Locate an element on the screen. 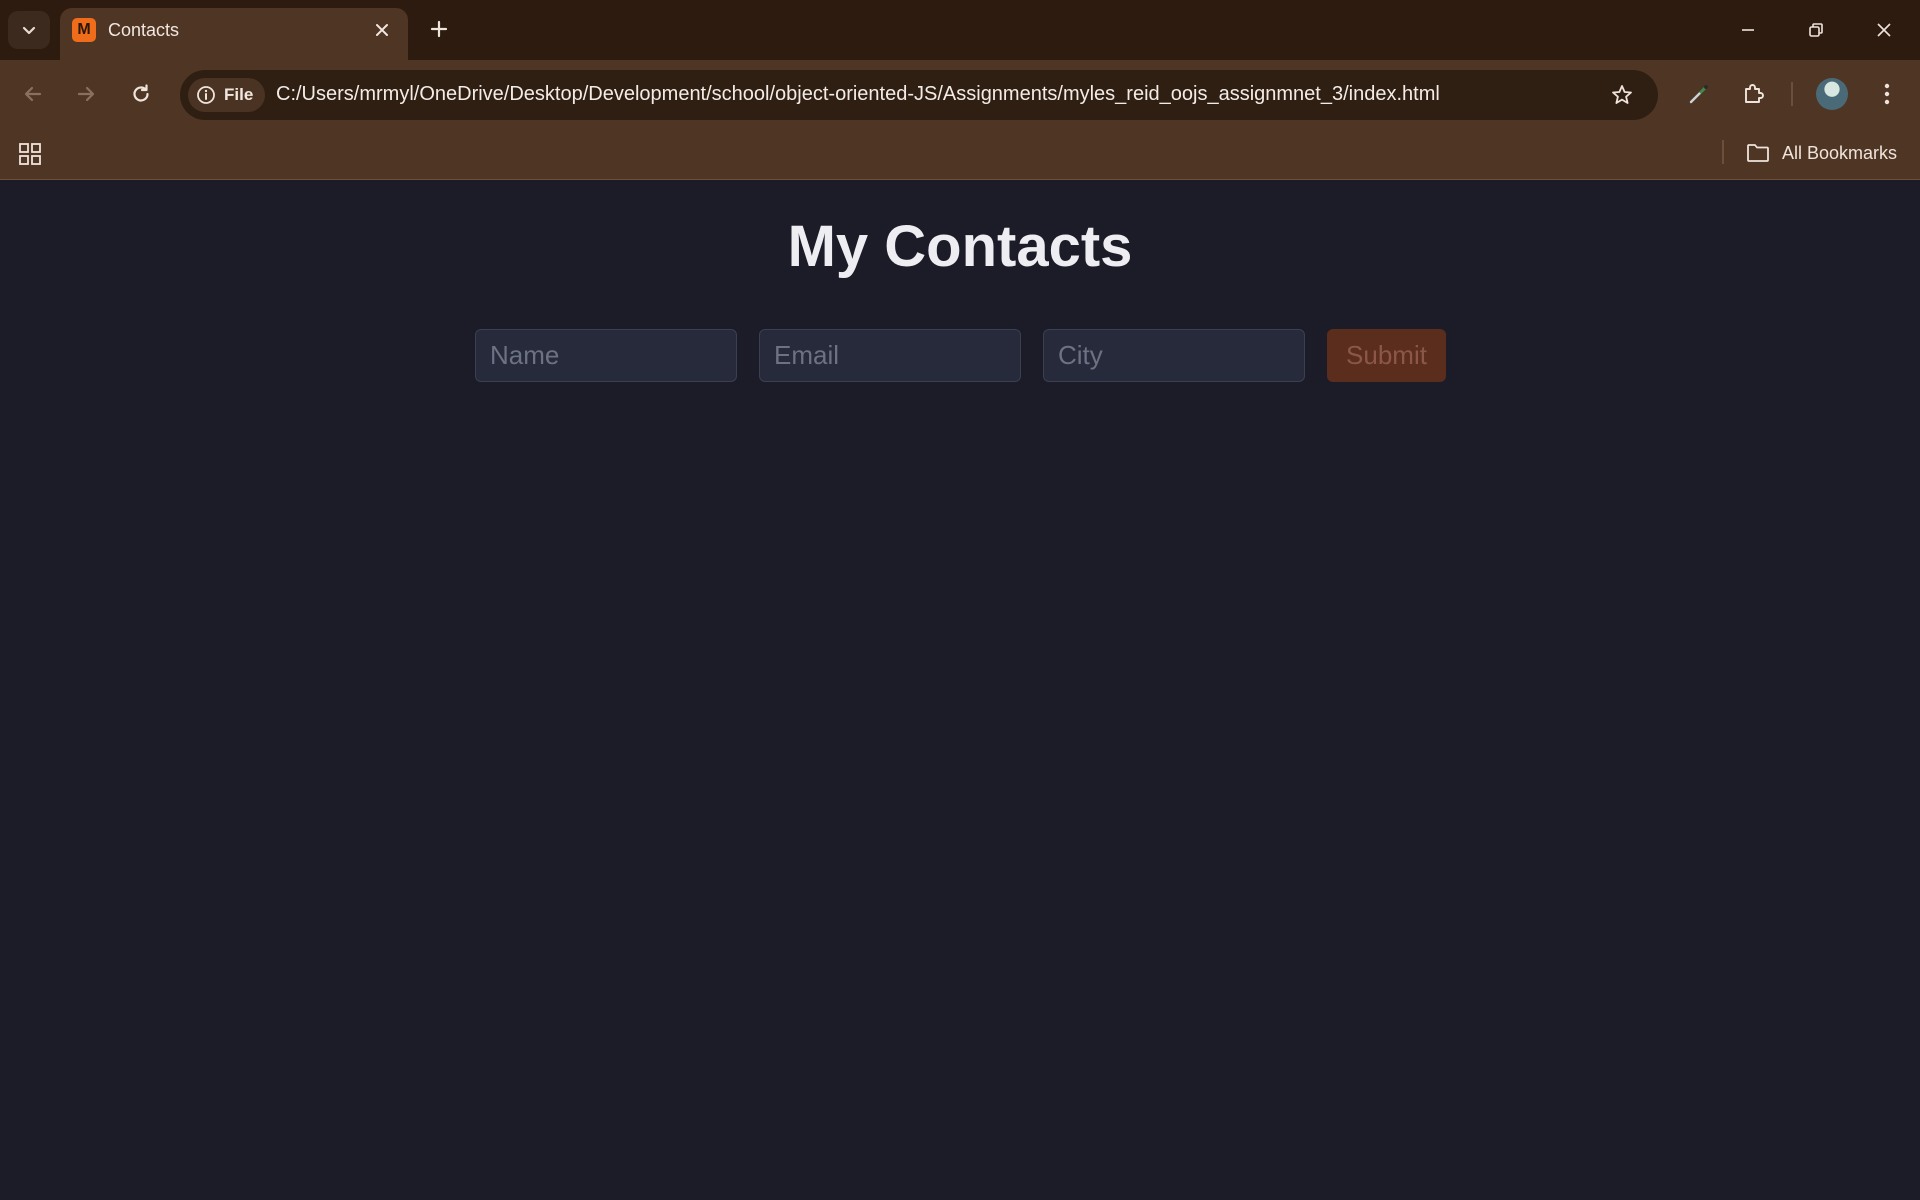 The height and width of the screenshot is (1200, 1920). tab-close-button is located at coordinates (382, 30).